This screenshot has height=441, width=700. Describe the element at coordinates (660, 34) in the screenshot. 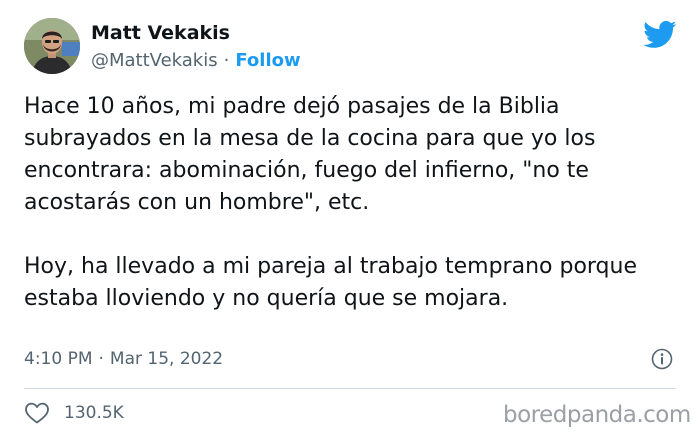

I see `twitter-bird-icon` at that location.